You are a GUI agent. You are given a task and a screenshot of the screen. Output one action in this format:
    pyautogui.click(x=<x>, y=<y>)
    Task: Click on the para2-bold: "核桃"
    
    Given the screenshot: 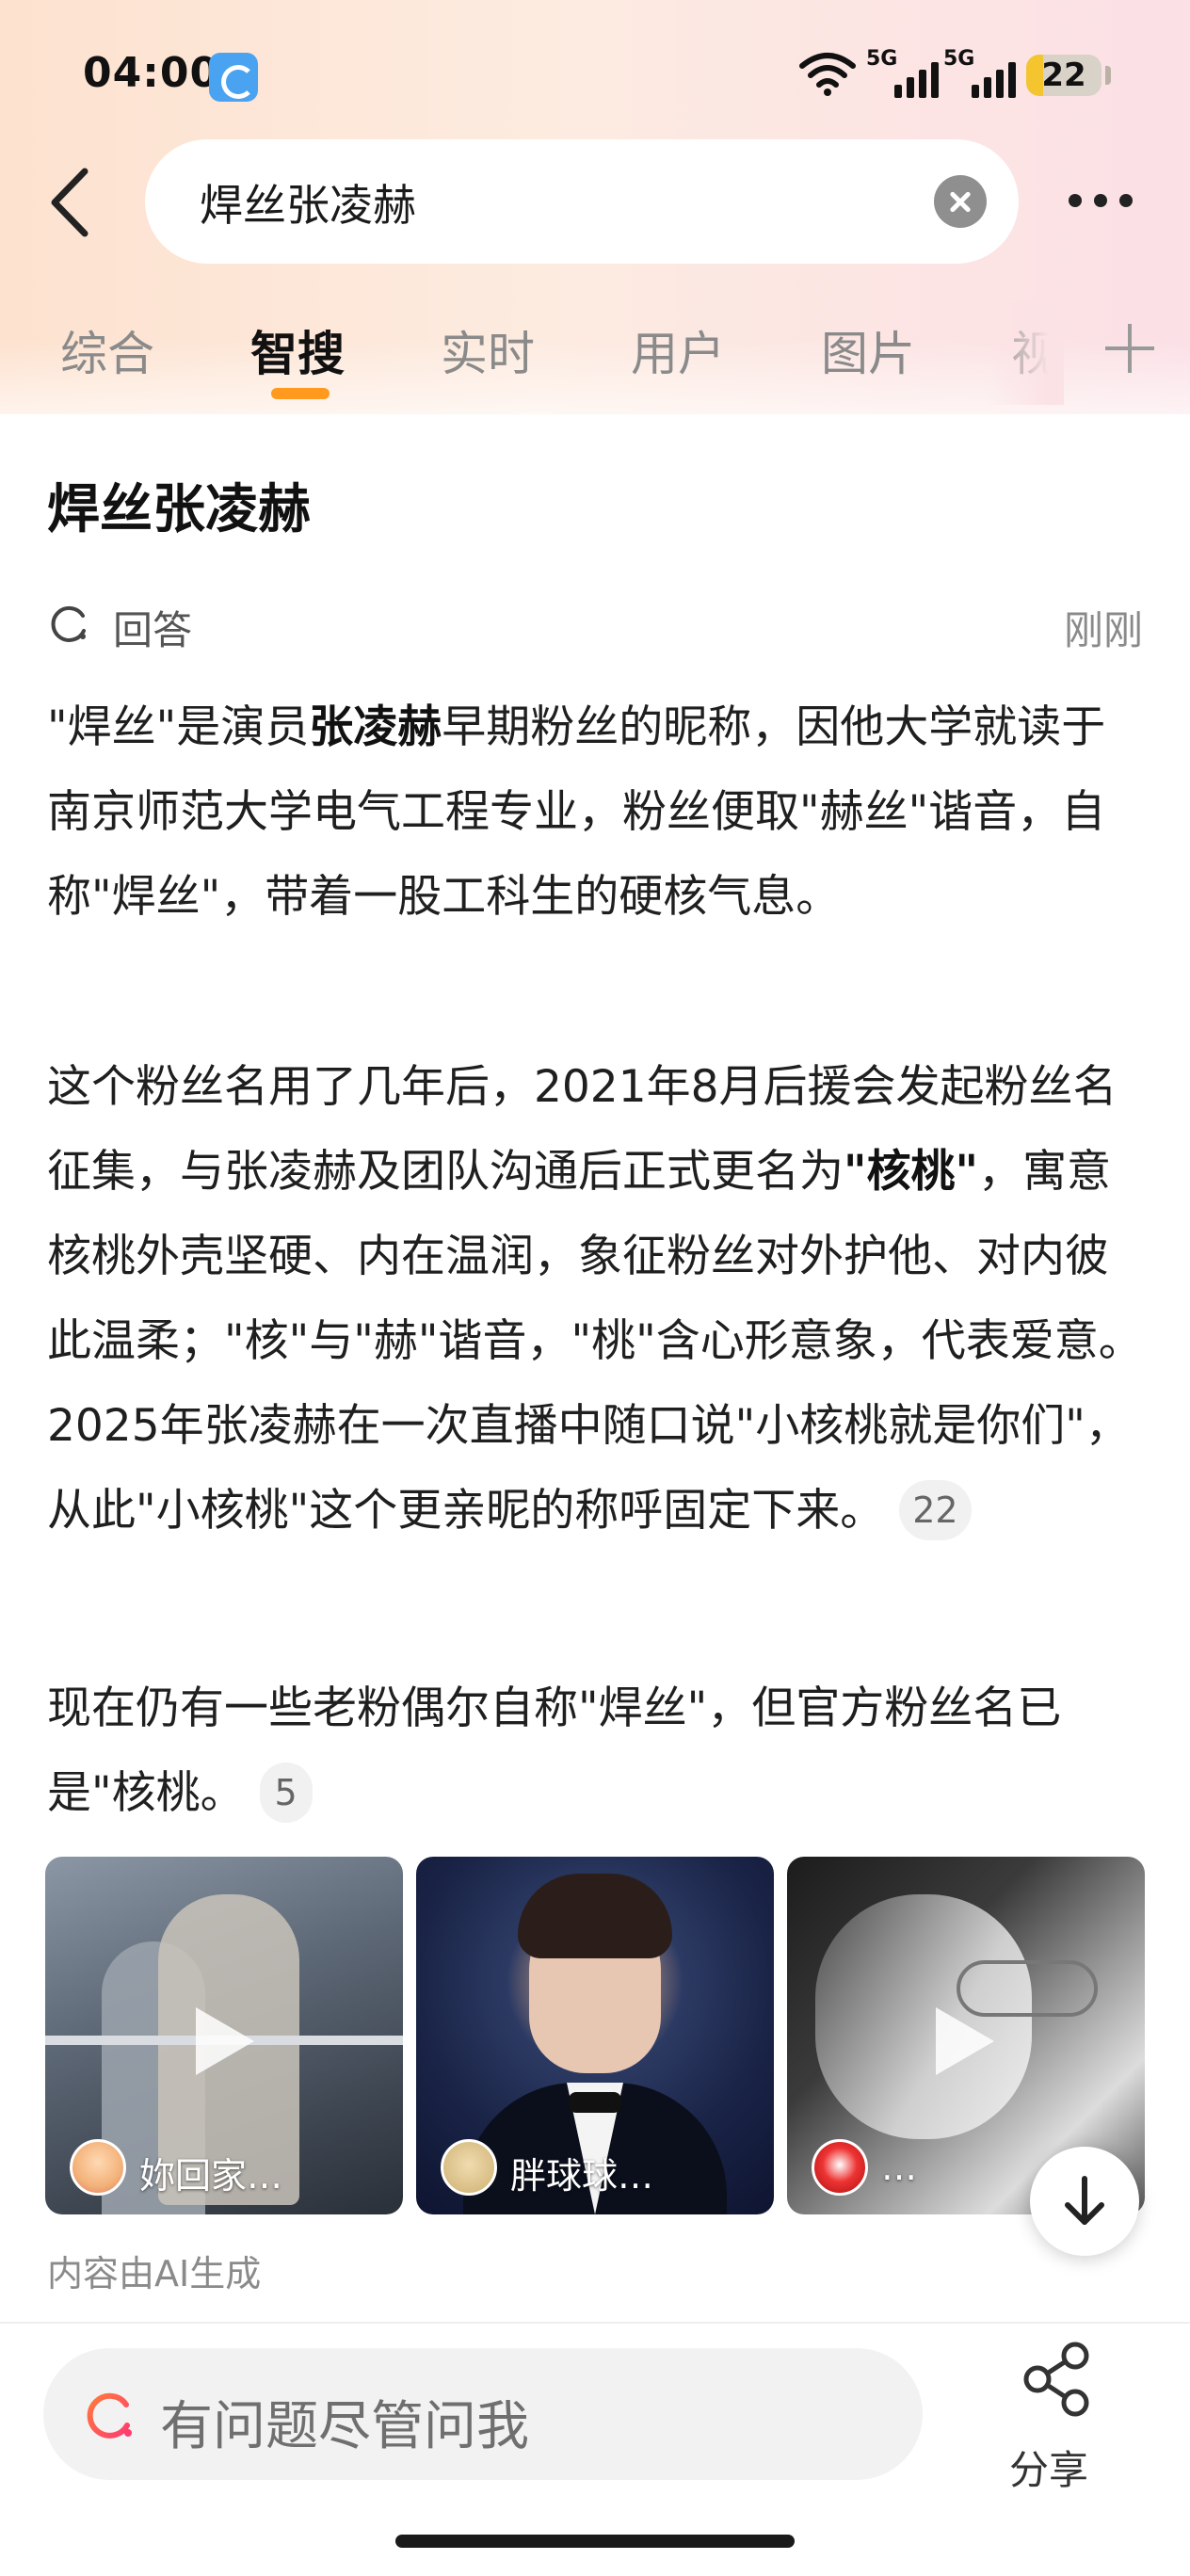 What is the action you would take?
    pyautogui.click(x=911, y=1172)
    